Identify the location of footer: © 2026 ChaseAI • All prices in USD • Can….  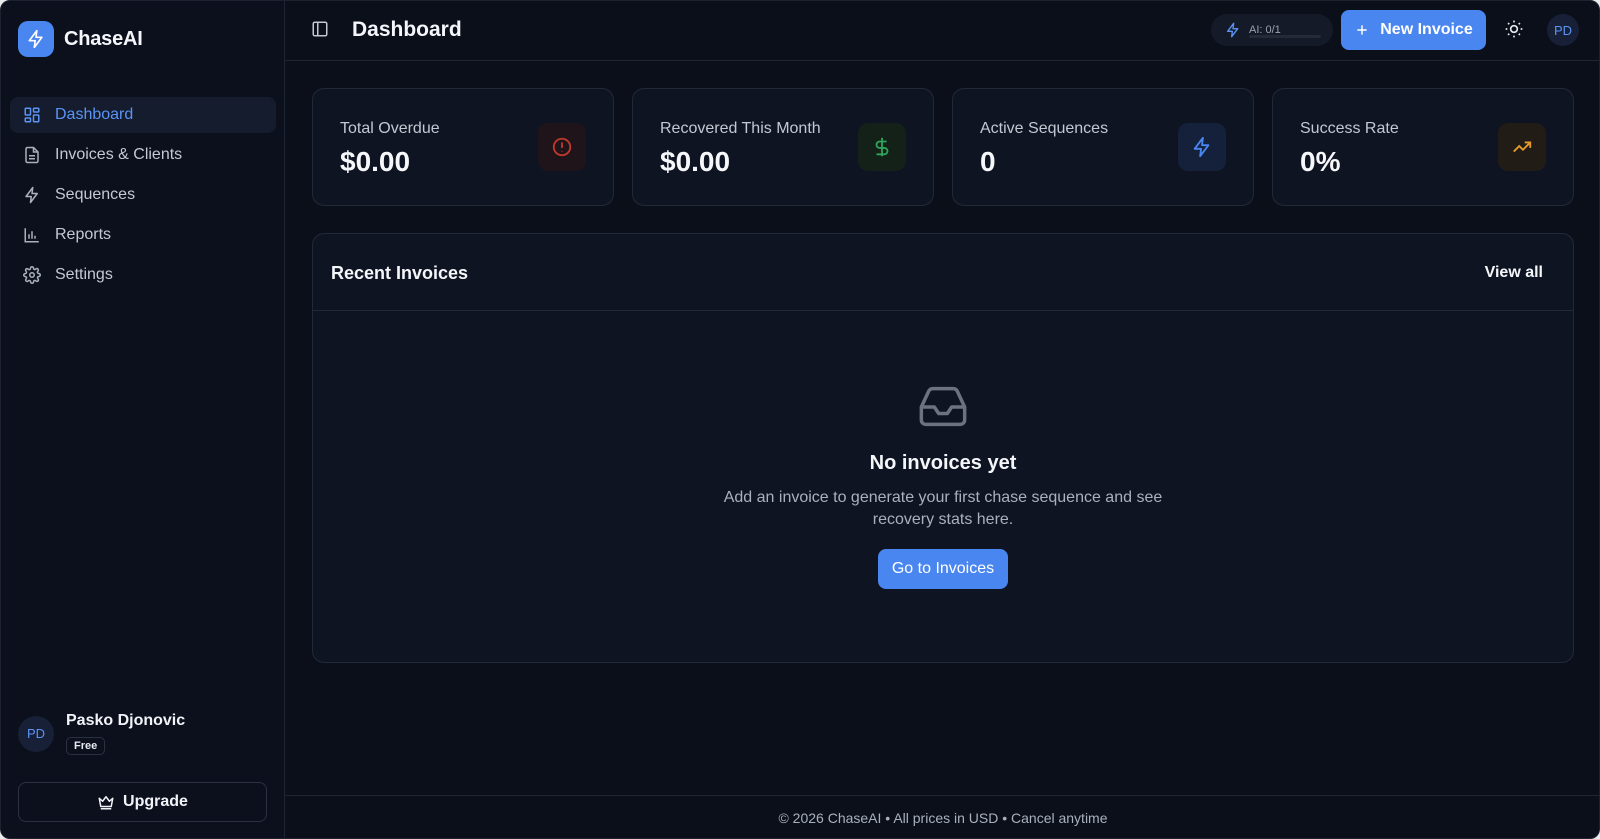
(942, 816).